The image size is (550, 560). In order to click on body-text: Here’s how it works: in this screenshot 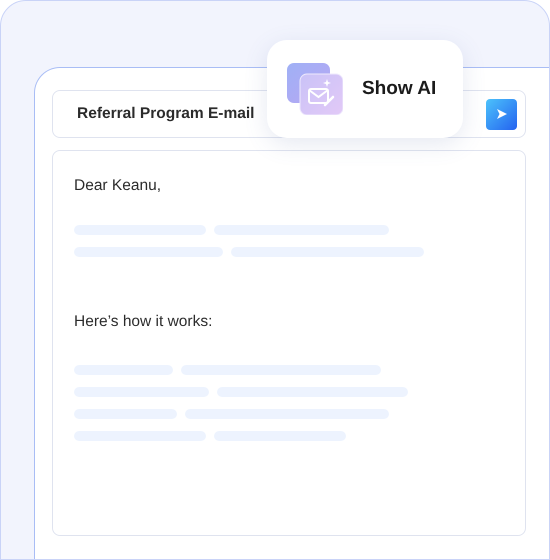, I will do `click(144, 322)`.